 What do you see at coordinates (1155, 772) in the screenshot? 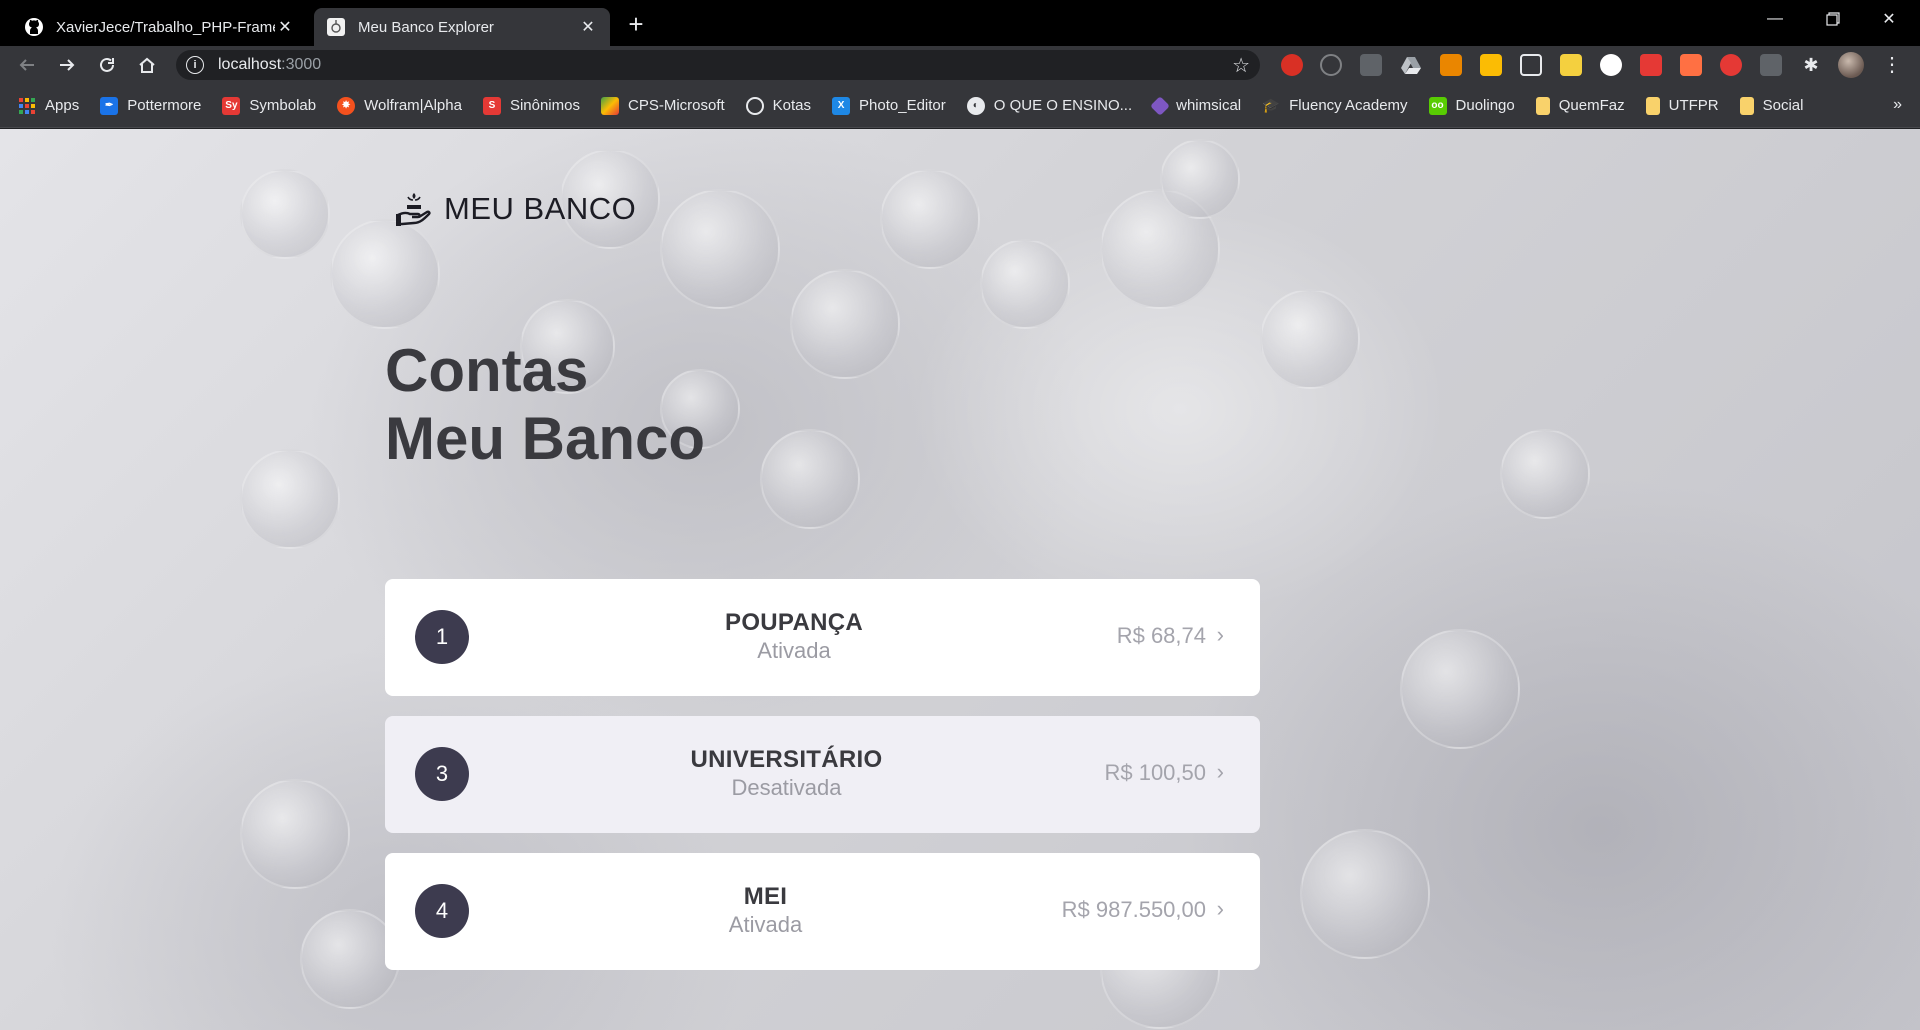
I see `account-balance: R$ 100,50` at bounding box center [1155, 772].